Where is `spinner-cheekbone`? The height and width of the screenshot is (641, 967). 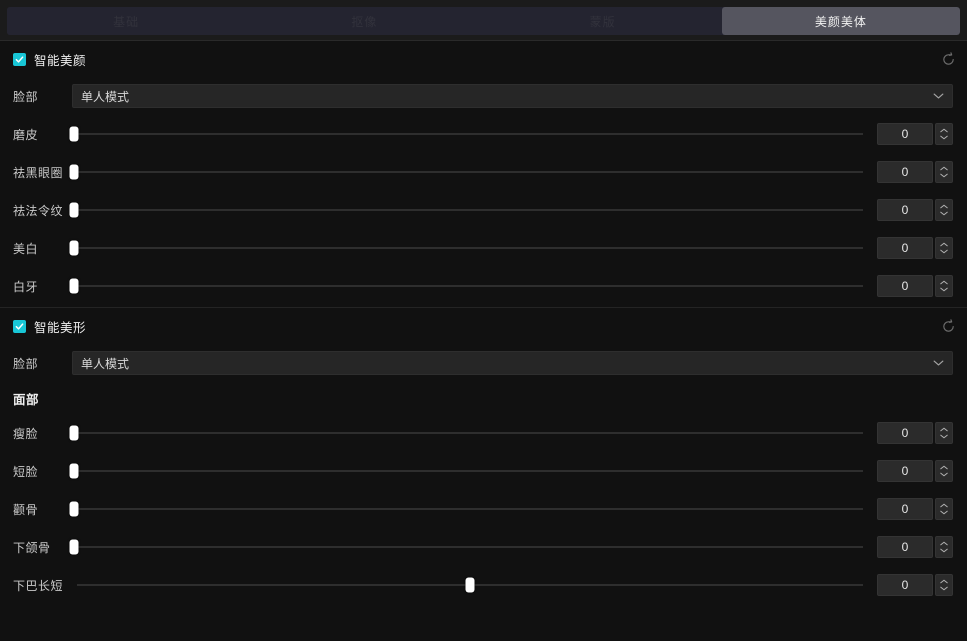 spinner-cheekbone is located at coordinates (944, 509).